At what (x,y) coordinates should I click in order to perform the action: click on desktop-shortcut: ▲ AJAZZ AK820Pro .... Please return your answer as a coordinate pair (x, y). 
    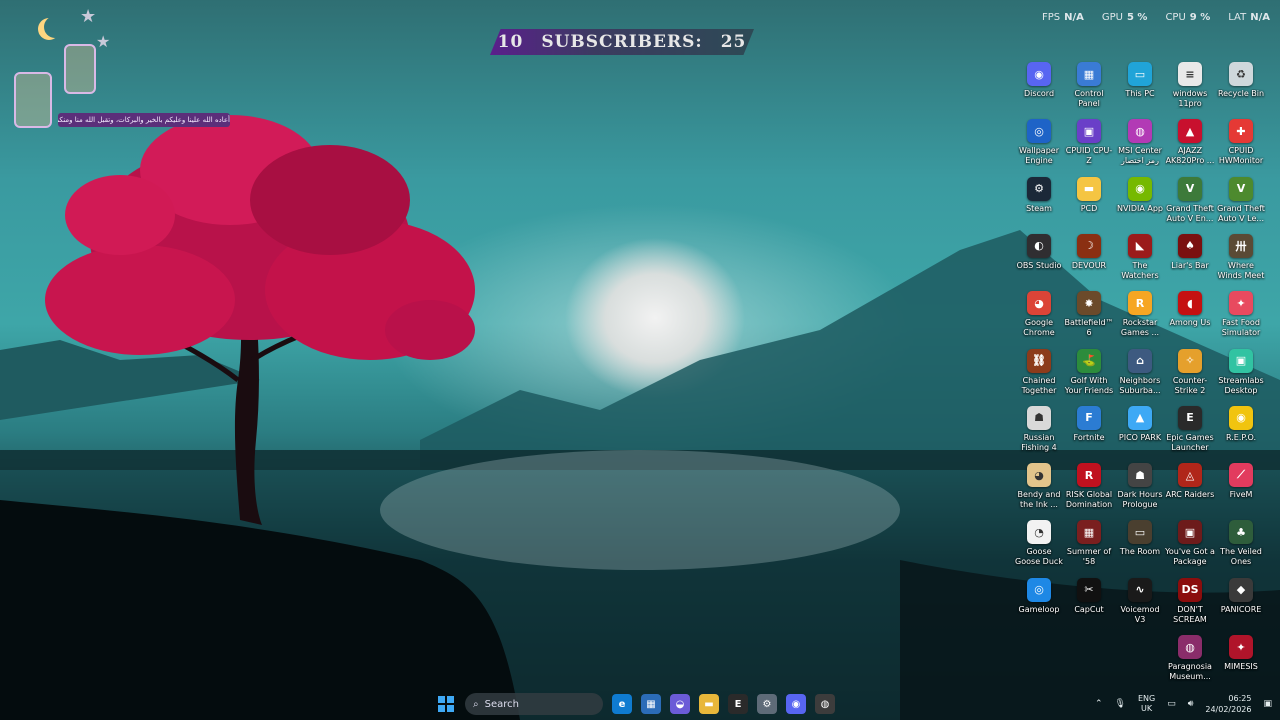
    Looking at the image, I should click on (1190, 147).